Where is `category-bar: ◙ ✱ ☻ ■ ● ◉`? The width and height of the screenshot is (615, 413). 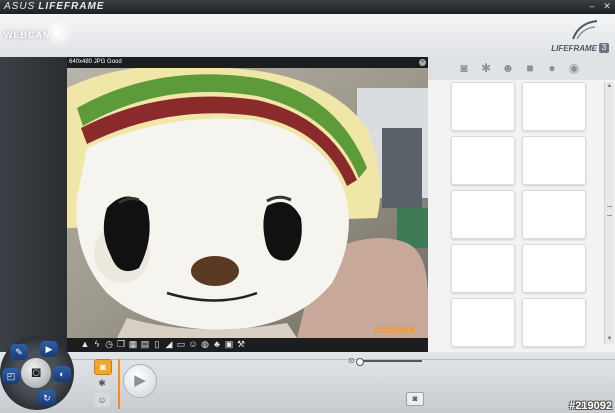
category-bar: ◙ ✱ ☻ ■ ● ◉ is located at coordinates (521, 68).